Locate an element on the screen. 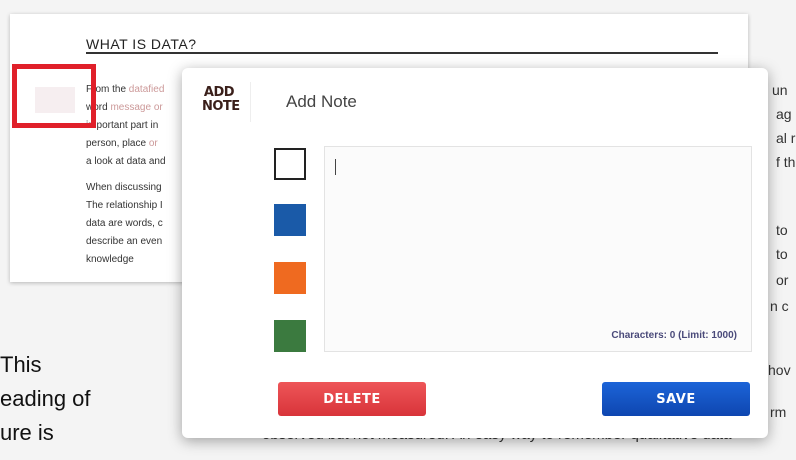 The image size is (796, 460). edge-text-fragment: un is located at coordinates (780, 90).